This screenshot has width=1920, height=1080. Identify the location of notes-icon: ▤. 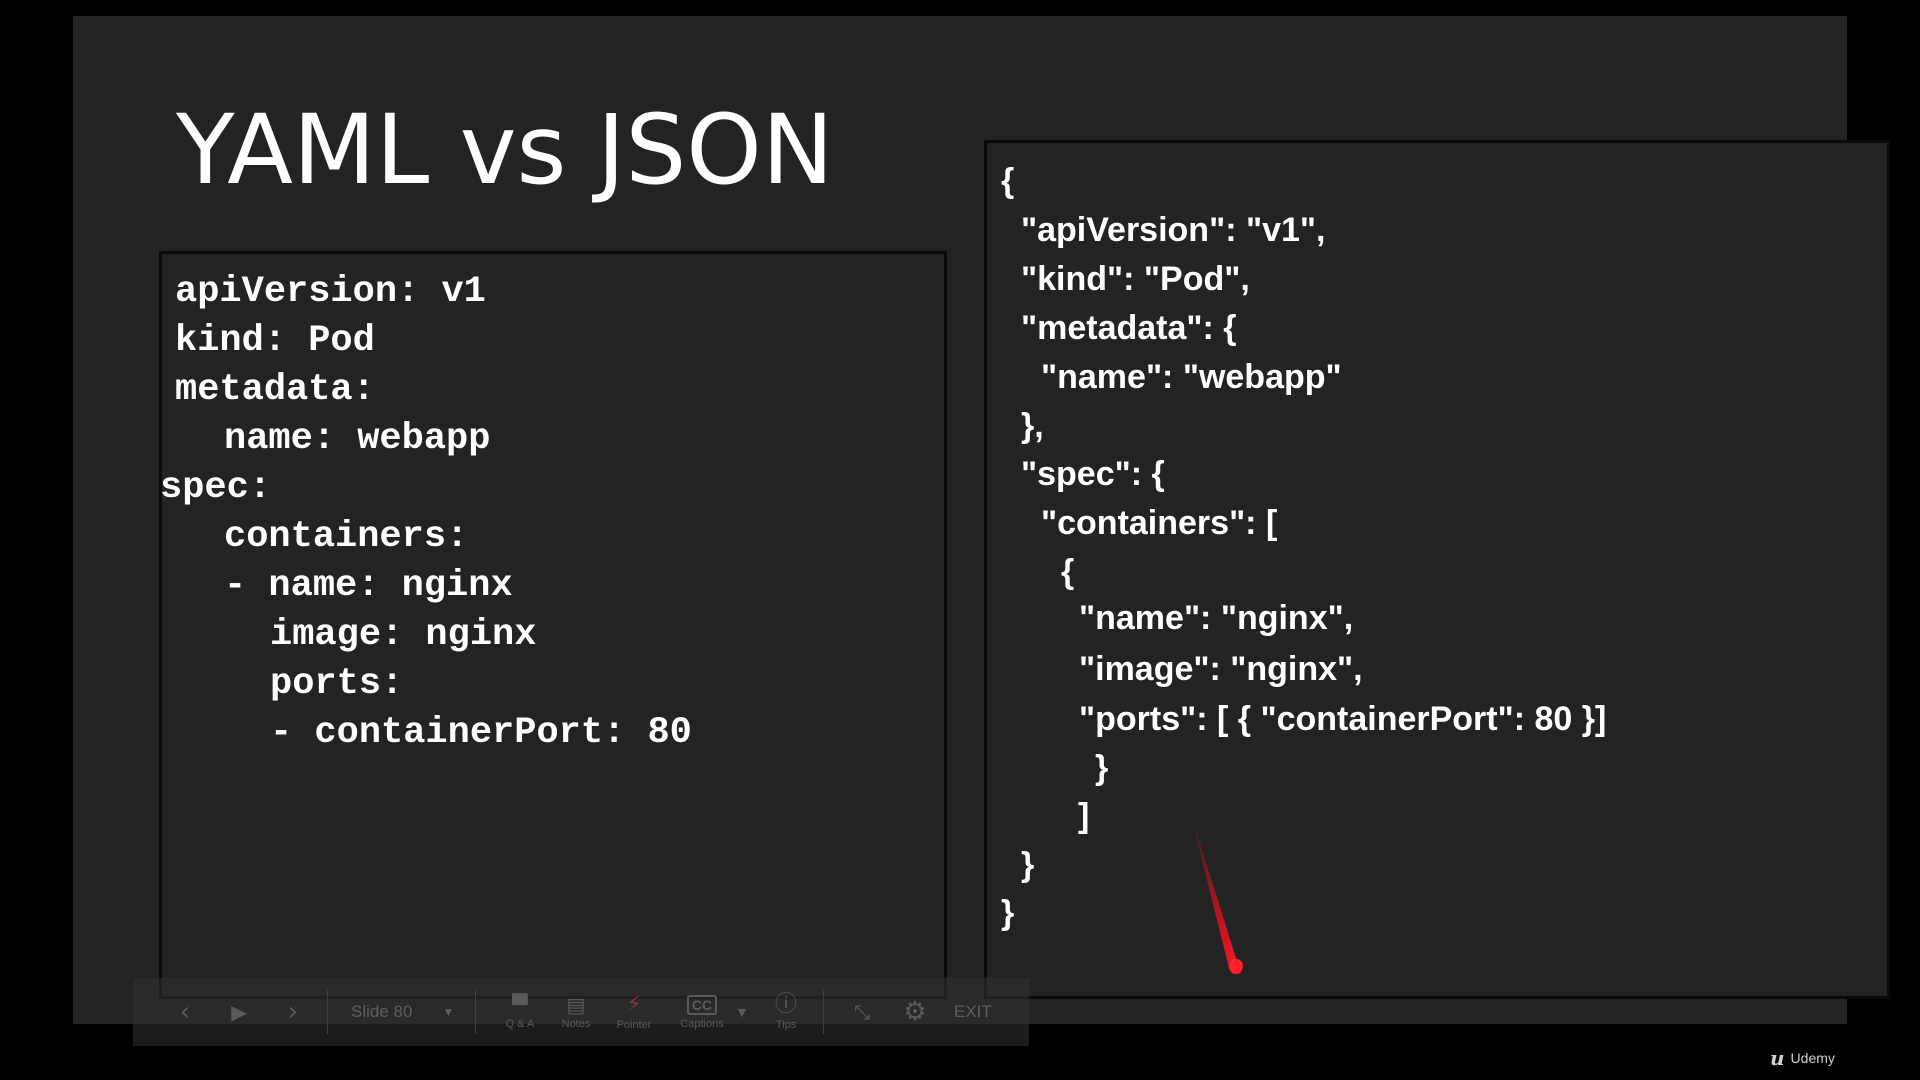
(576, 1004).